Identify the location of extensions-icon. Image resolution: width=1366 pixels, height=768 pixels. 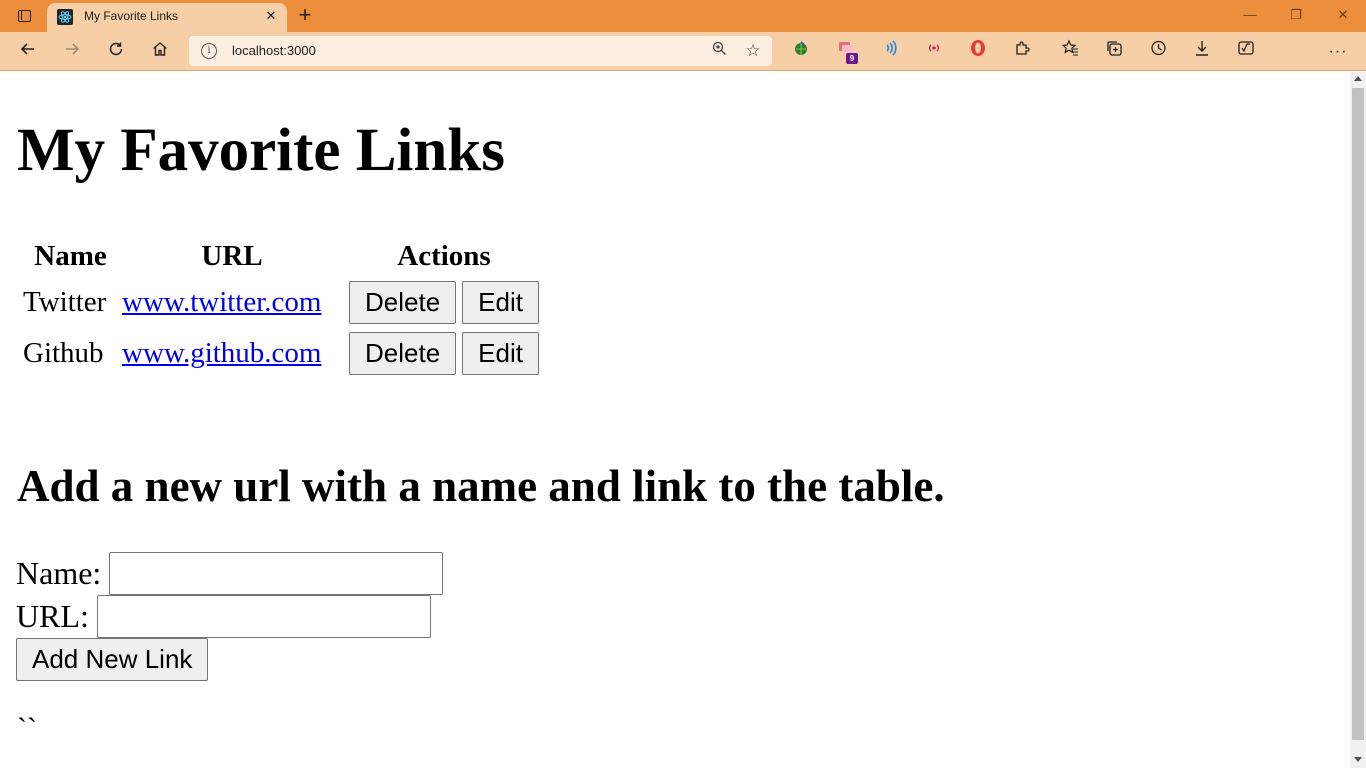
(1022, 52).